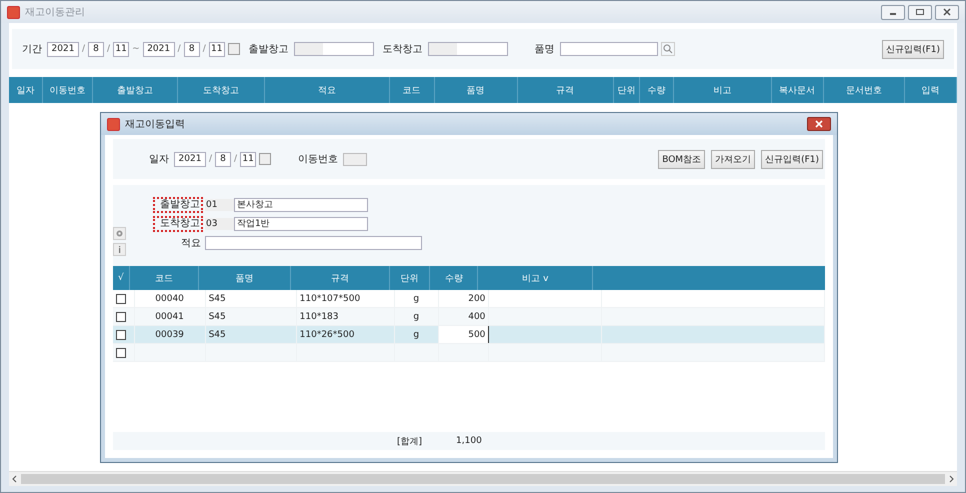  What do you see at coordinates (318, 159) in the screenshot?
I see `move-number-label: 이동번호` at bounding box center [318, 159].